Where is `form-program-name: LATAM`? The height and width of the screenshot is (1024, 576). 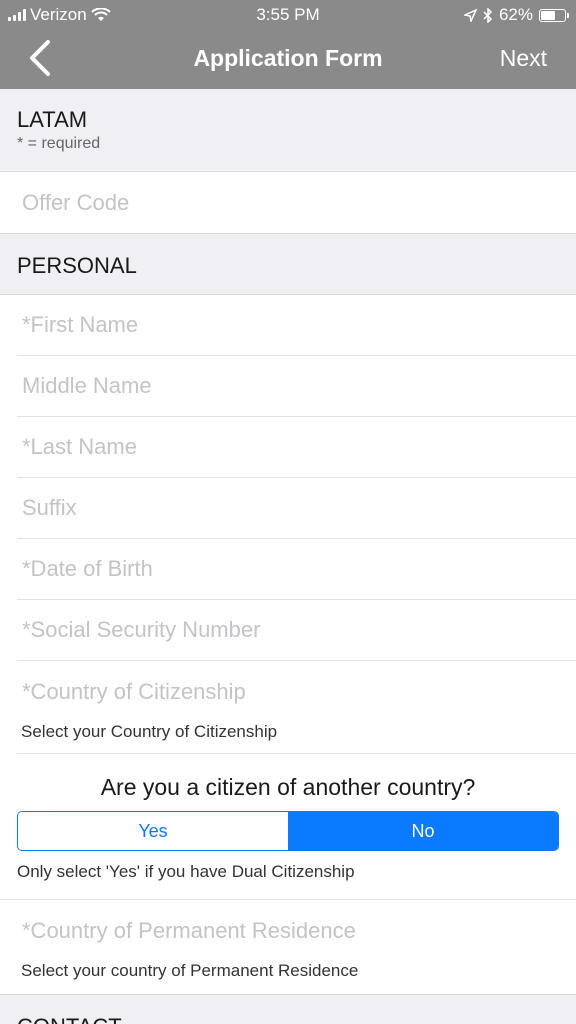
form-program-name: LATAM is located at coordinates (52, 119).